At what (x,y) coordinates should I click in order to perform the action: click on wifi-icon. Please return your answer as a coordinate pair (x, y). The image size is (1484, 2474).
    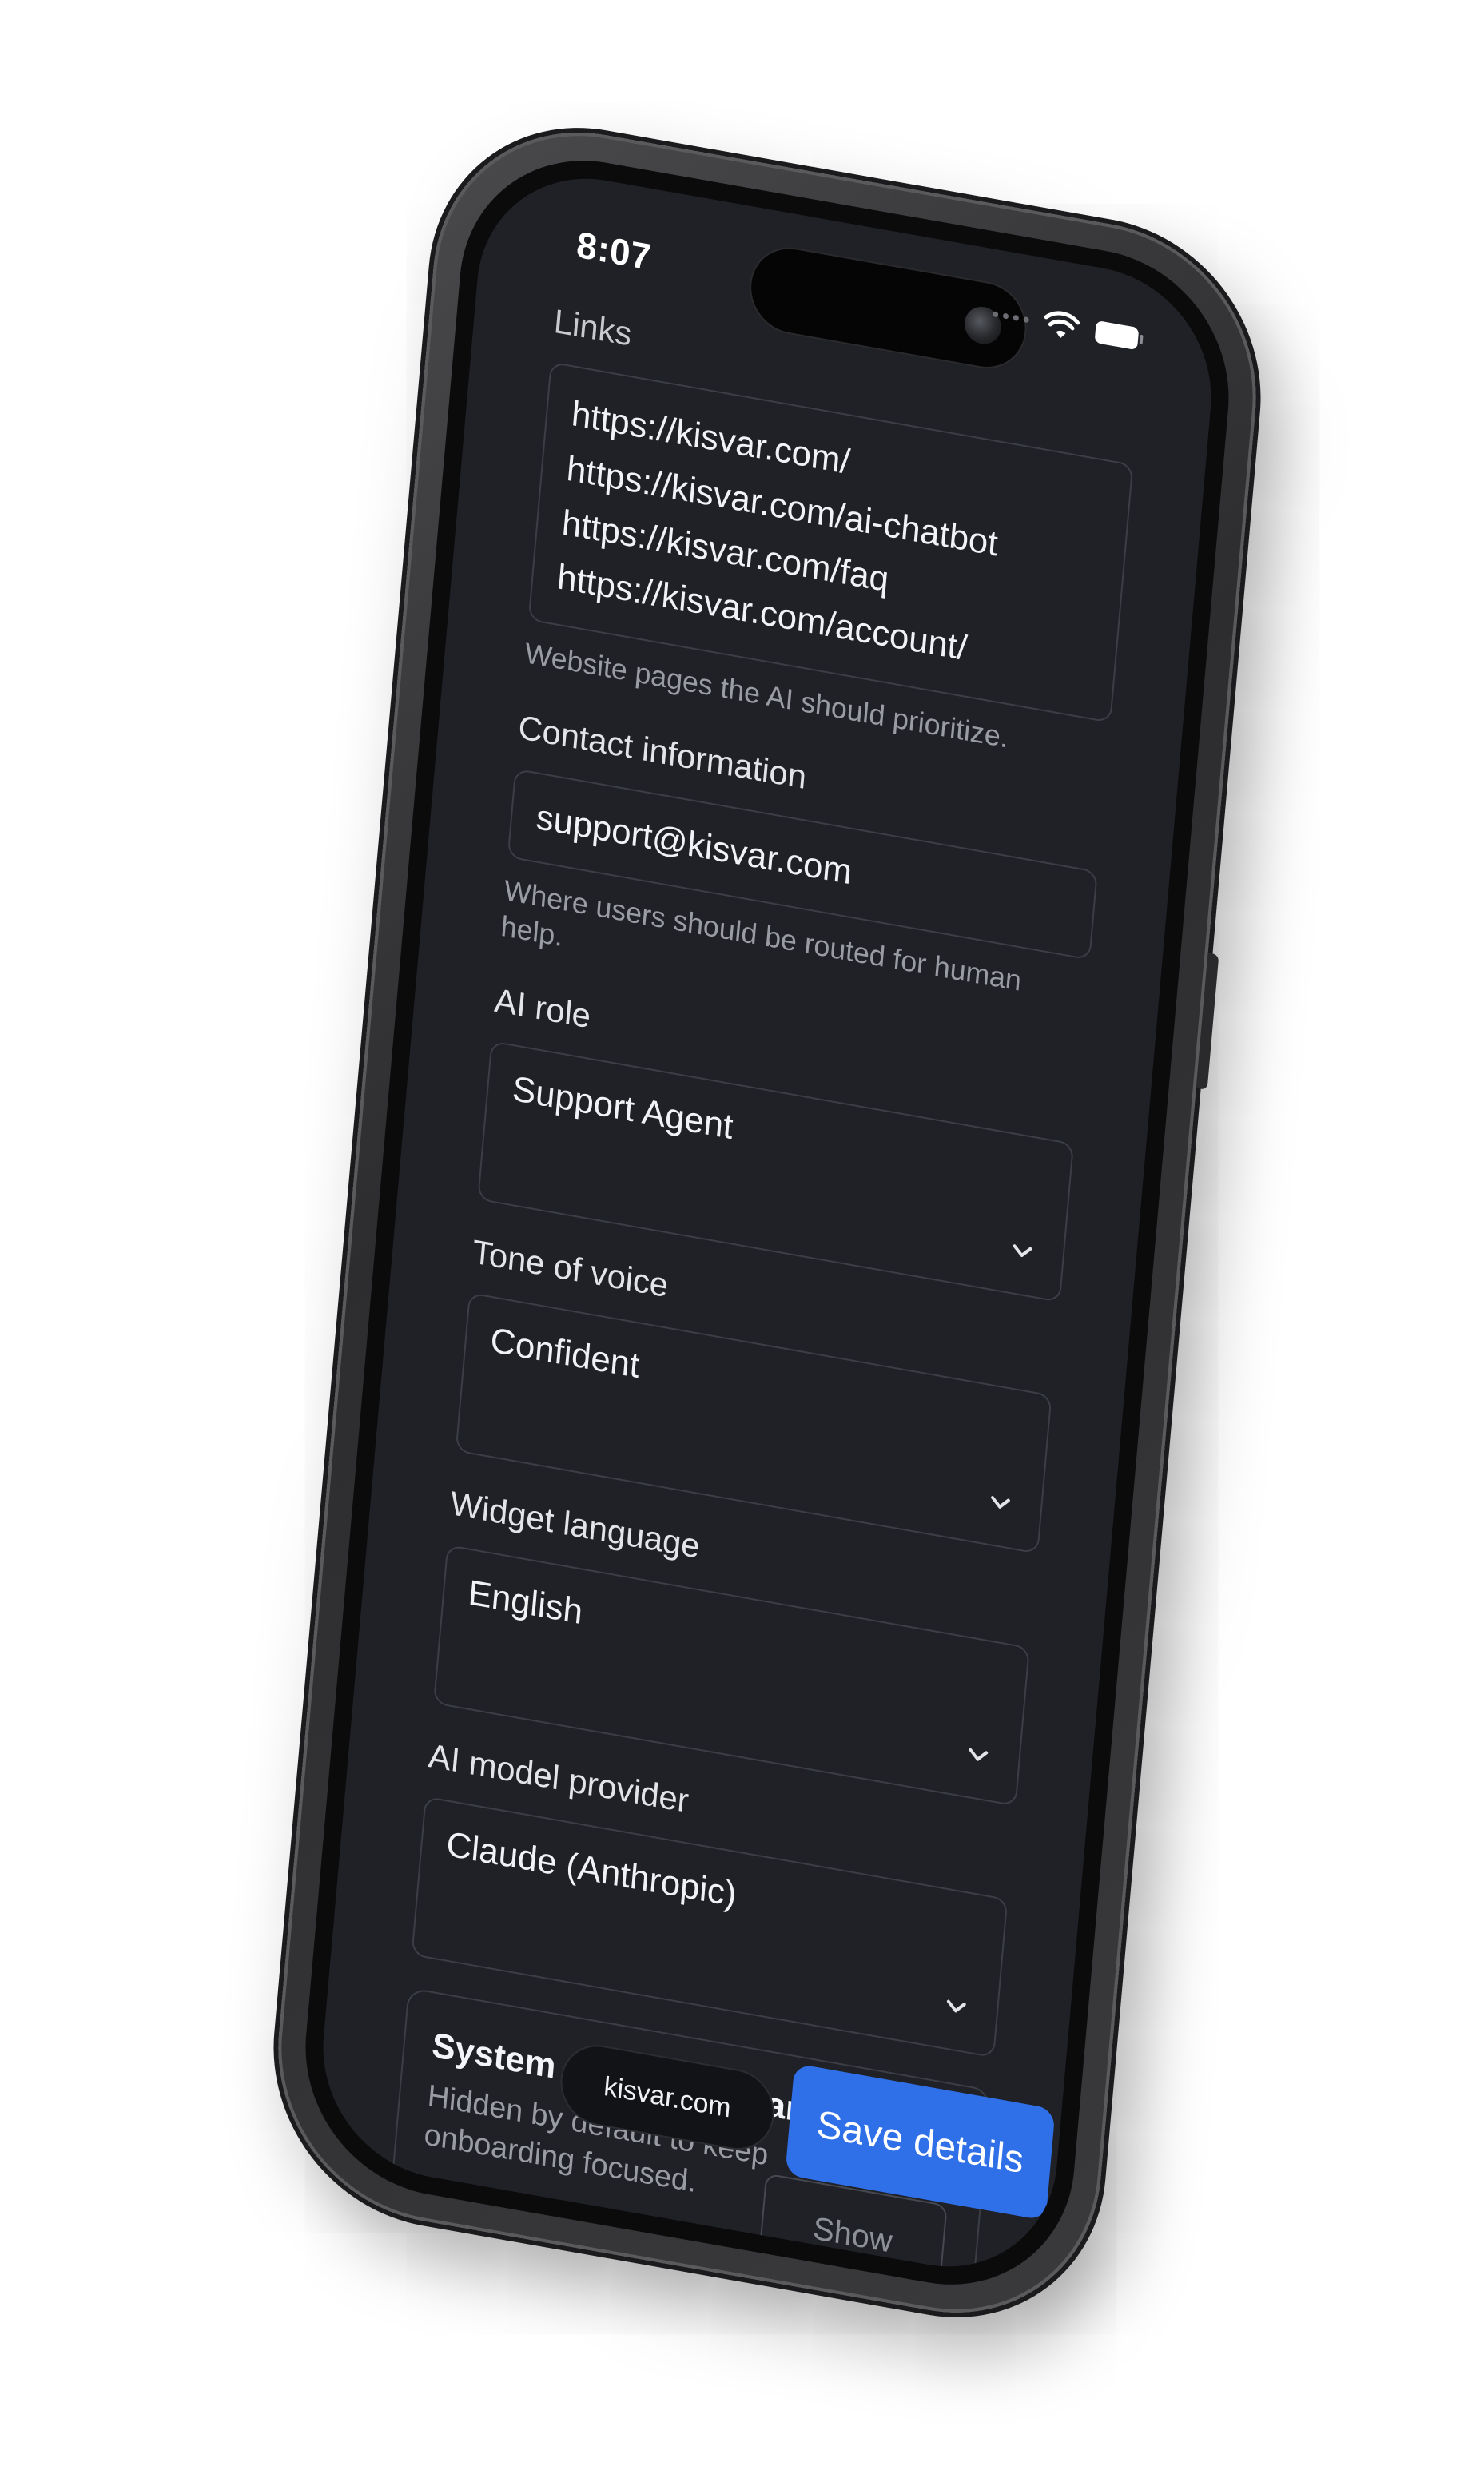
    Looking at the image, I should click on (1061, 325).